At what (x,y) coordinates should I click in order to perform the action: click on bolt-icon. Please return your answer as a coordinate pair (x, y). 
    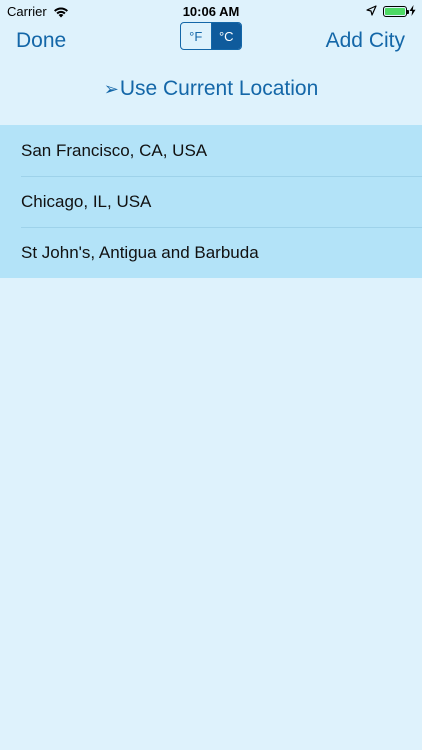
    Looking at the image, I should click on (412, 11).